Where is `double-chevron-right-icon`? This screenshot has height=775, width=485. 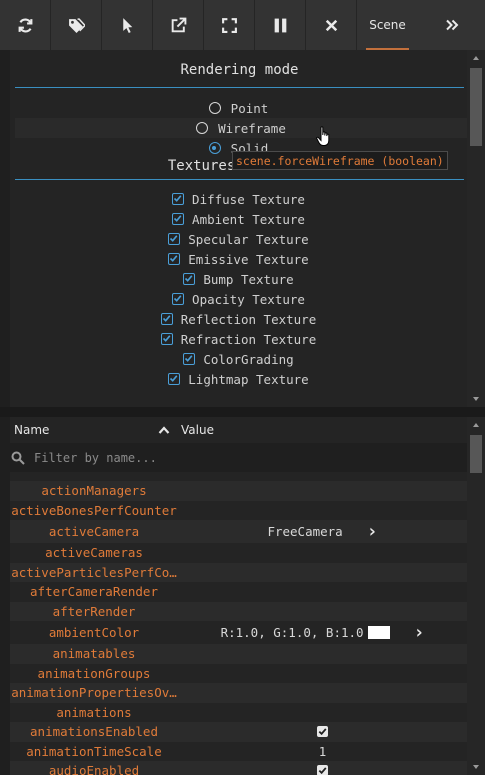
double-chevron-right-icon is located at coordinates (451, 25).